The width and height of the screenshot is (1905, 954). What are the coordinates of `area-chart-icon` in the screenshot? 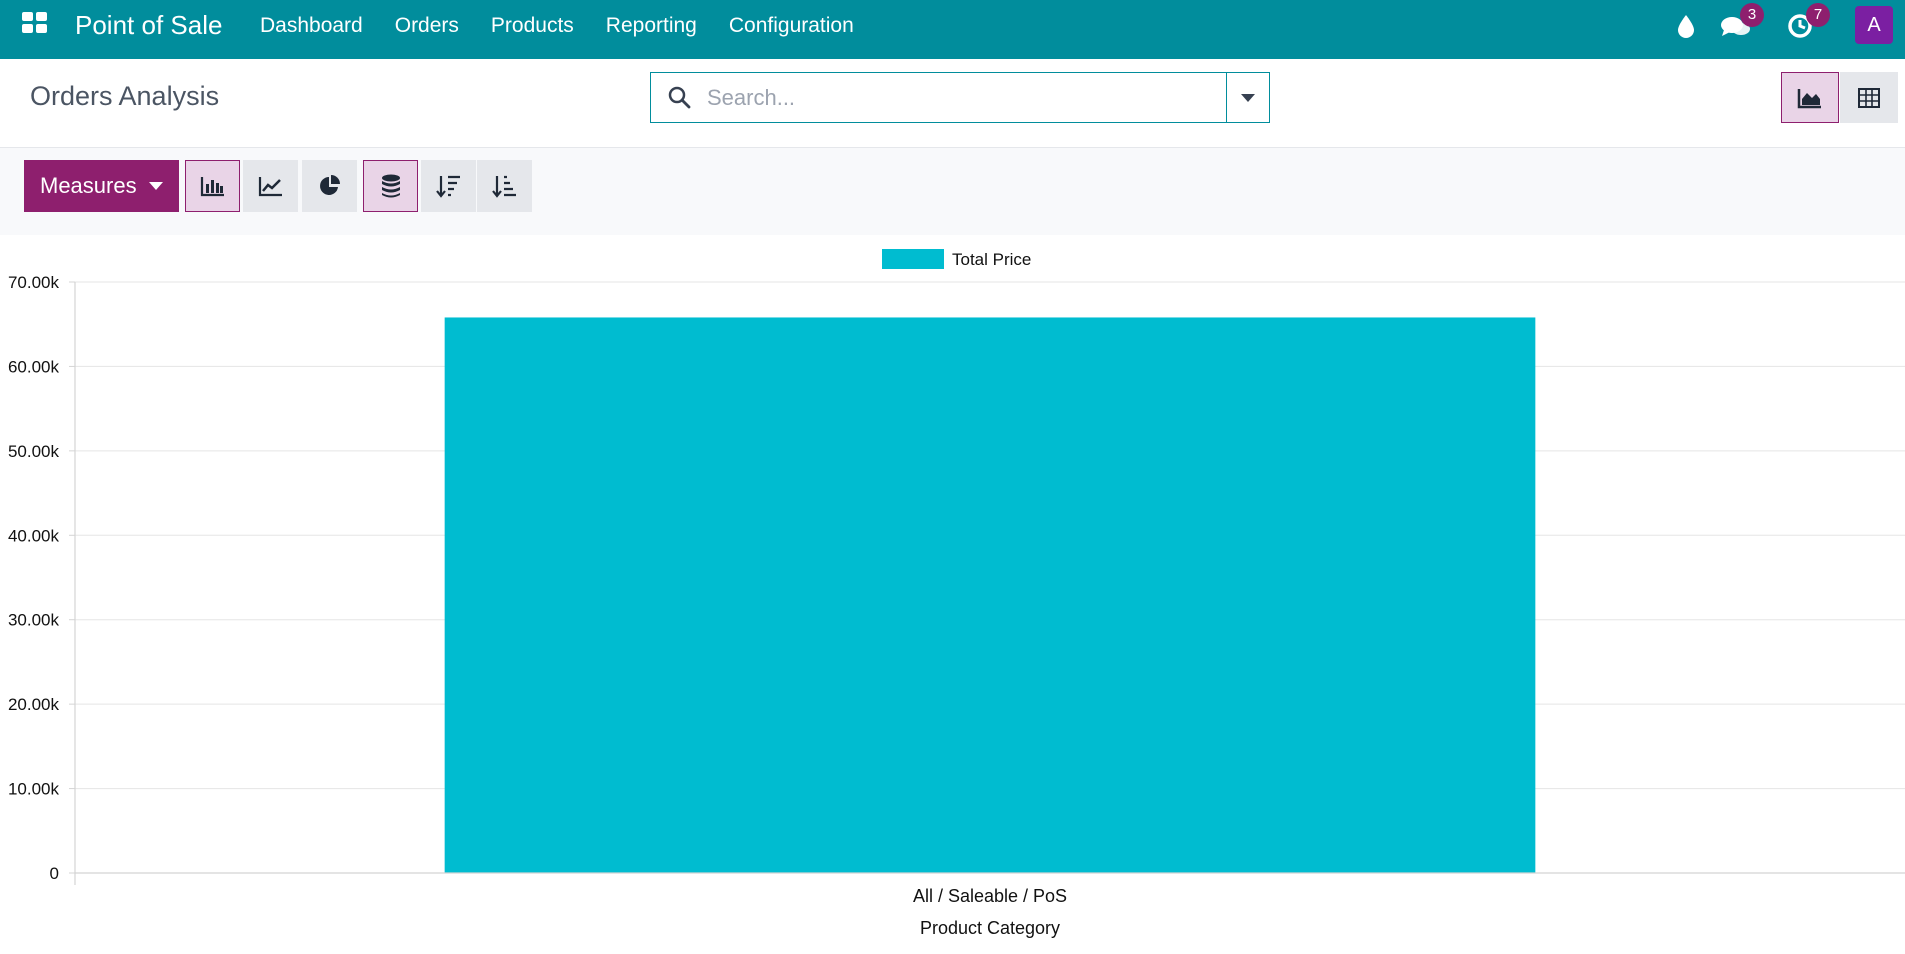 It's located at (1809, 98).